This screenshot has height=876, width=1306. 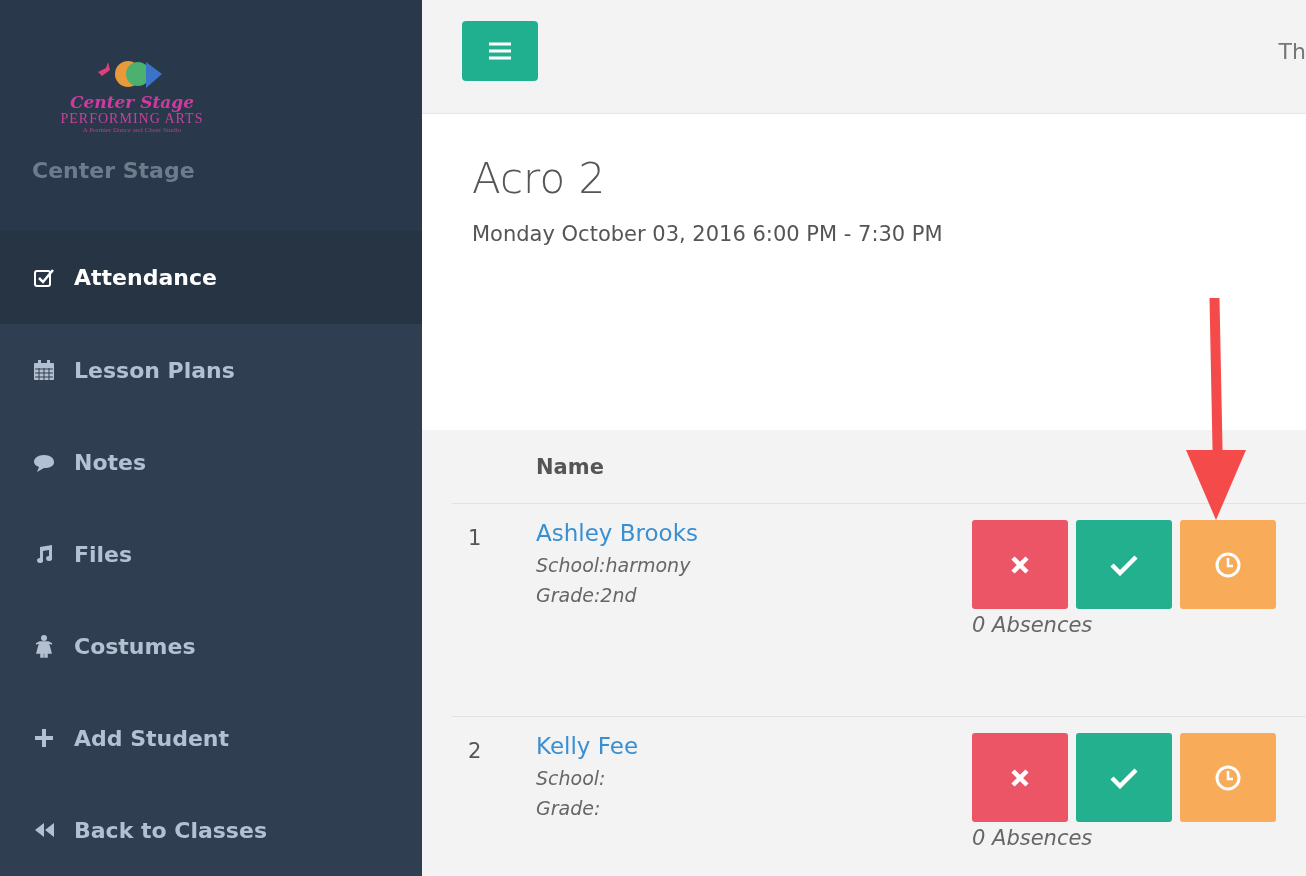 I want to click on logo-subtitle: PERFORMING ARTS, so click(x=132, y=119).